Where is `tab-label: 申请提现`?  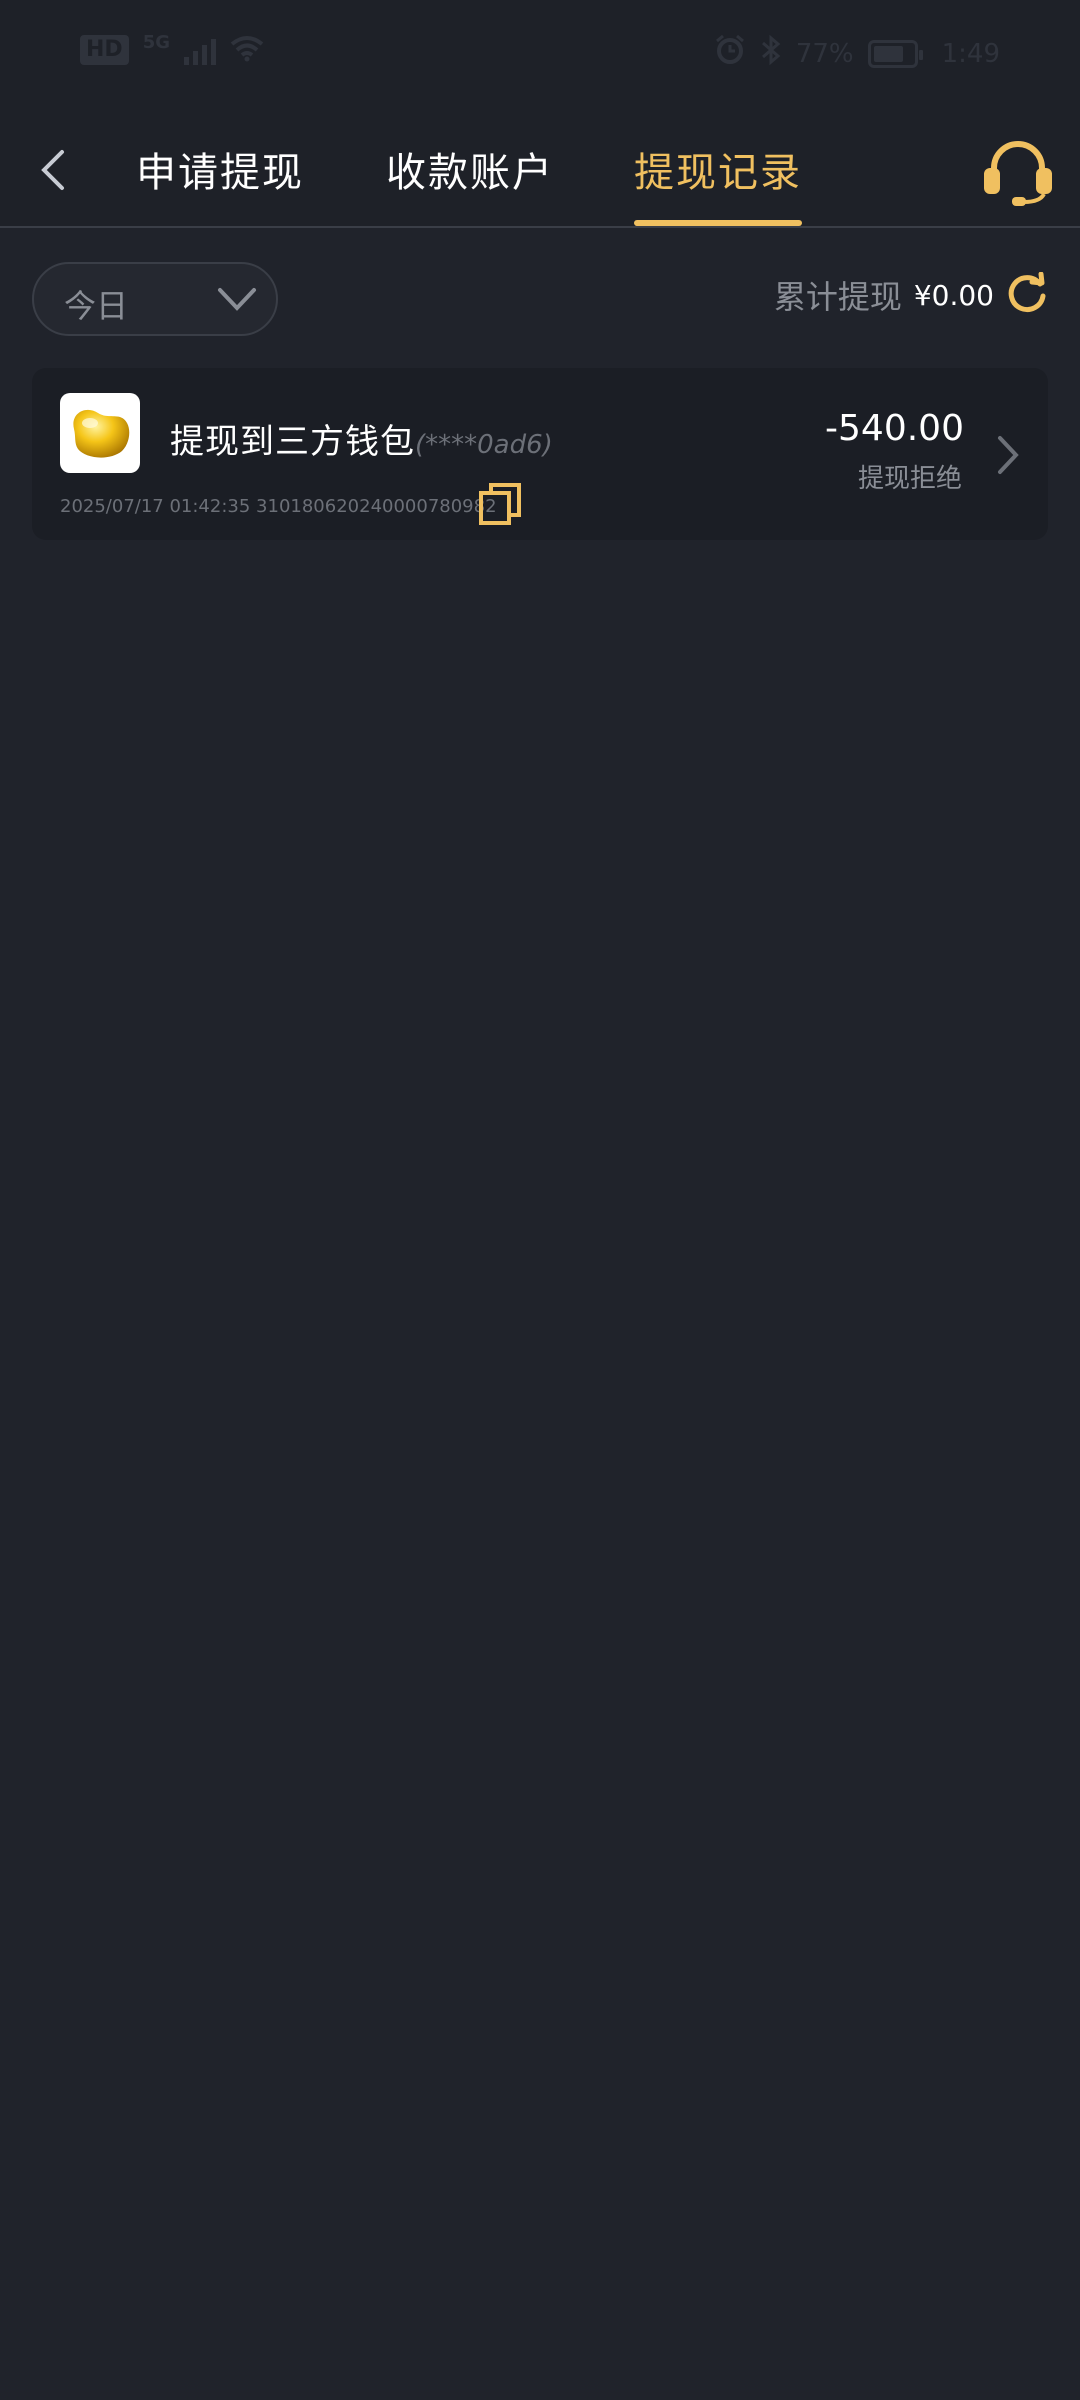 tab-label: 申请提现 is located at coordinates (220, 173).